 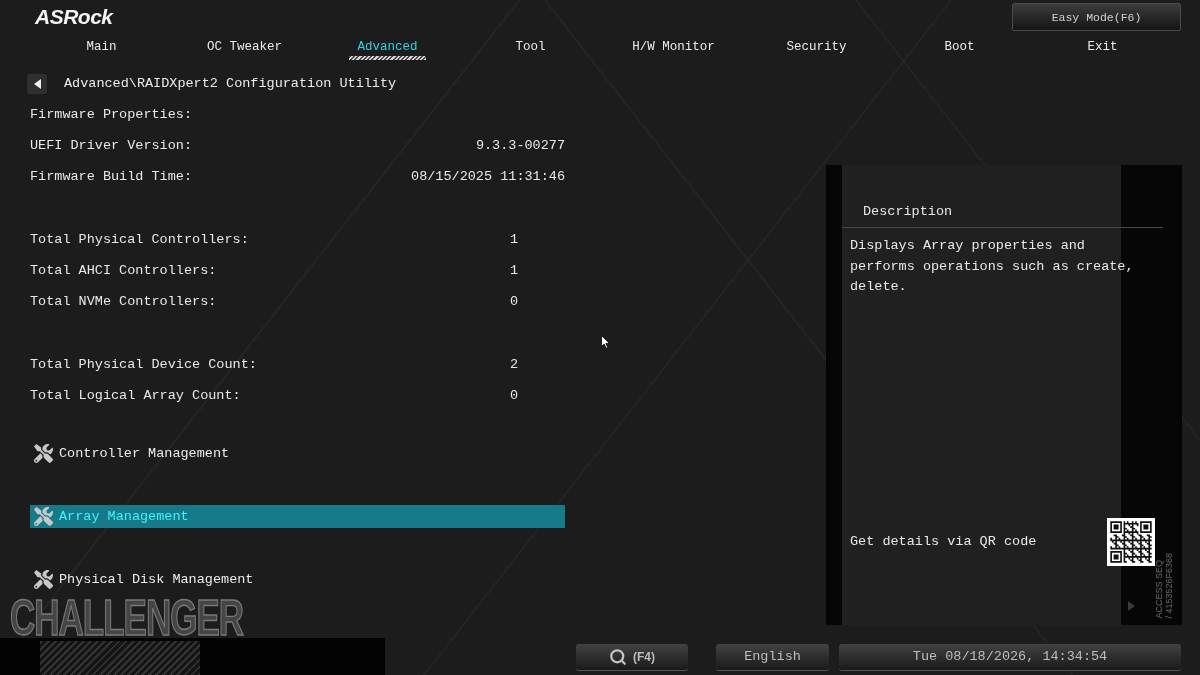 I want to click on menu-item: Array Management, so click(x=297, y=516).